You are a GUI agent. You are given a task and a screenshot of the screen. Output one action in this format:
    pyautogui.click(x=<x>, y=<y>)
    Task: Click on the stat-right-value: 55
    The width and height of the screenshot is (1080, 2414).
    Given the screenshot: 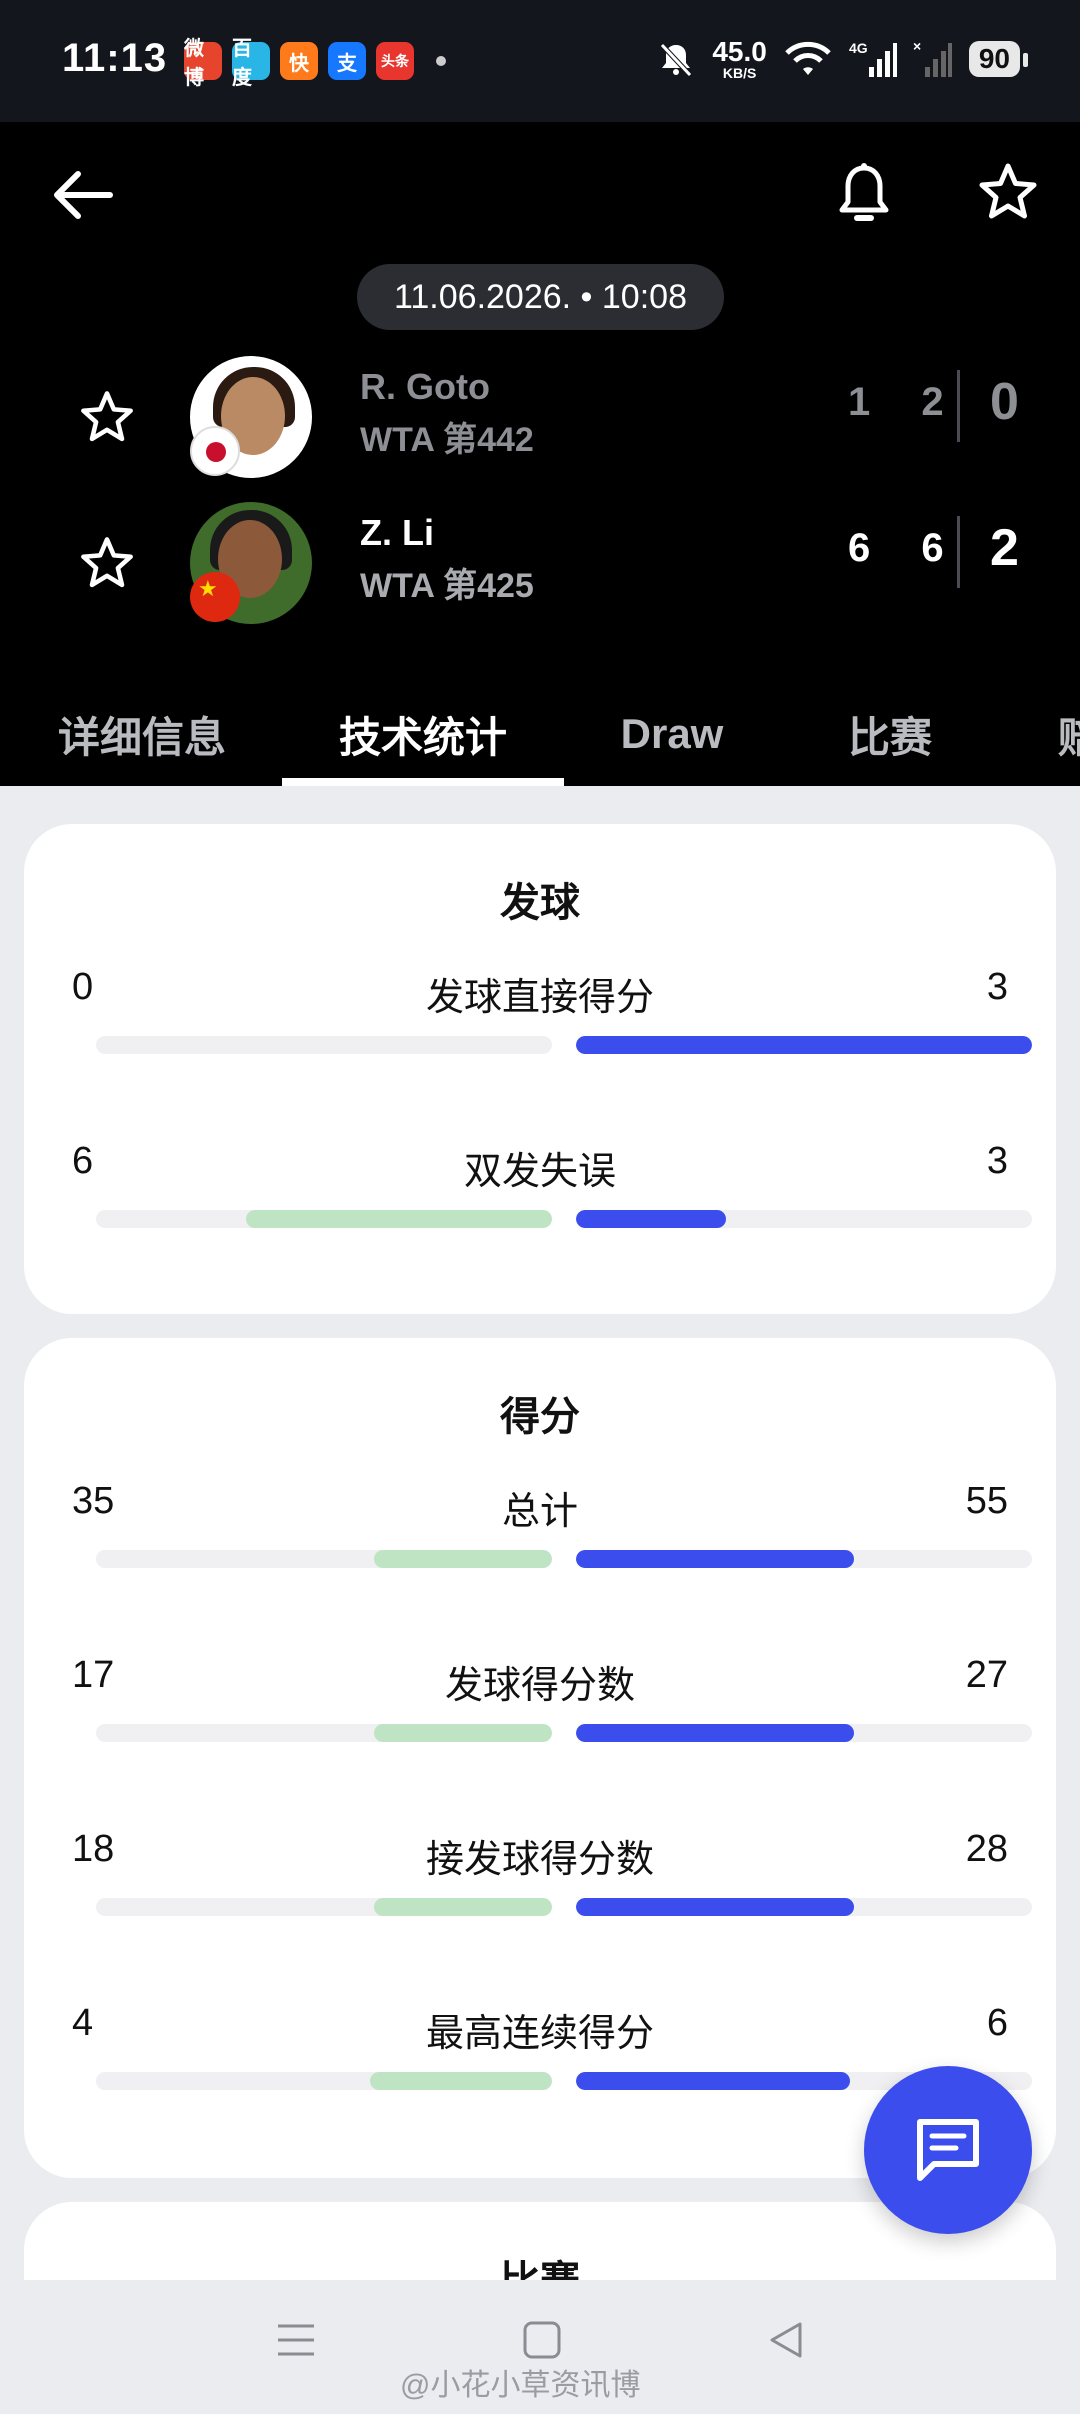 What is the action you would take?
    pyautogui.click(x=986, y=1501)
    